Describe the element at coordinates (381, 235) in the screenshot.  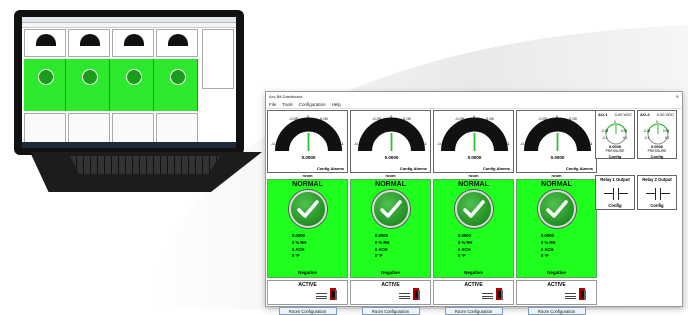
I see `reading-pressure: 0.0000` at that location.